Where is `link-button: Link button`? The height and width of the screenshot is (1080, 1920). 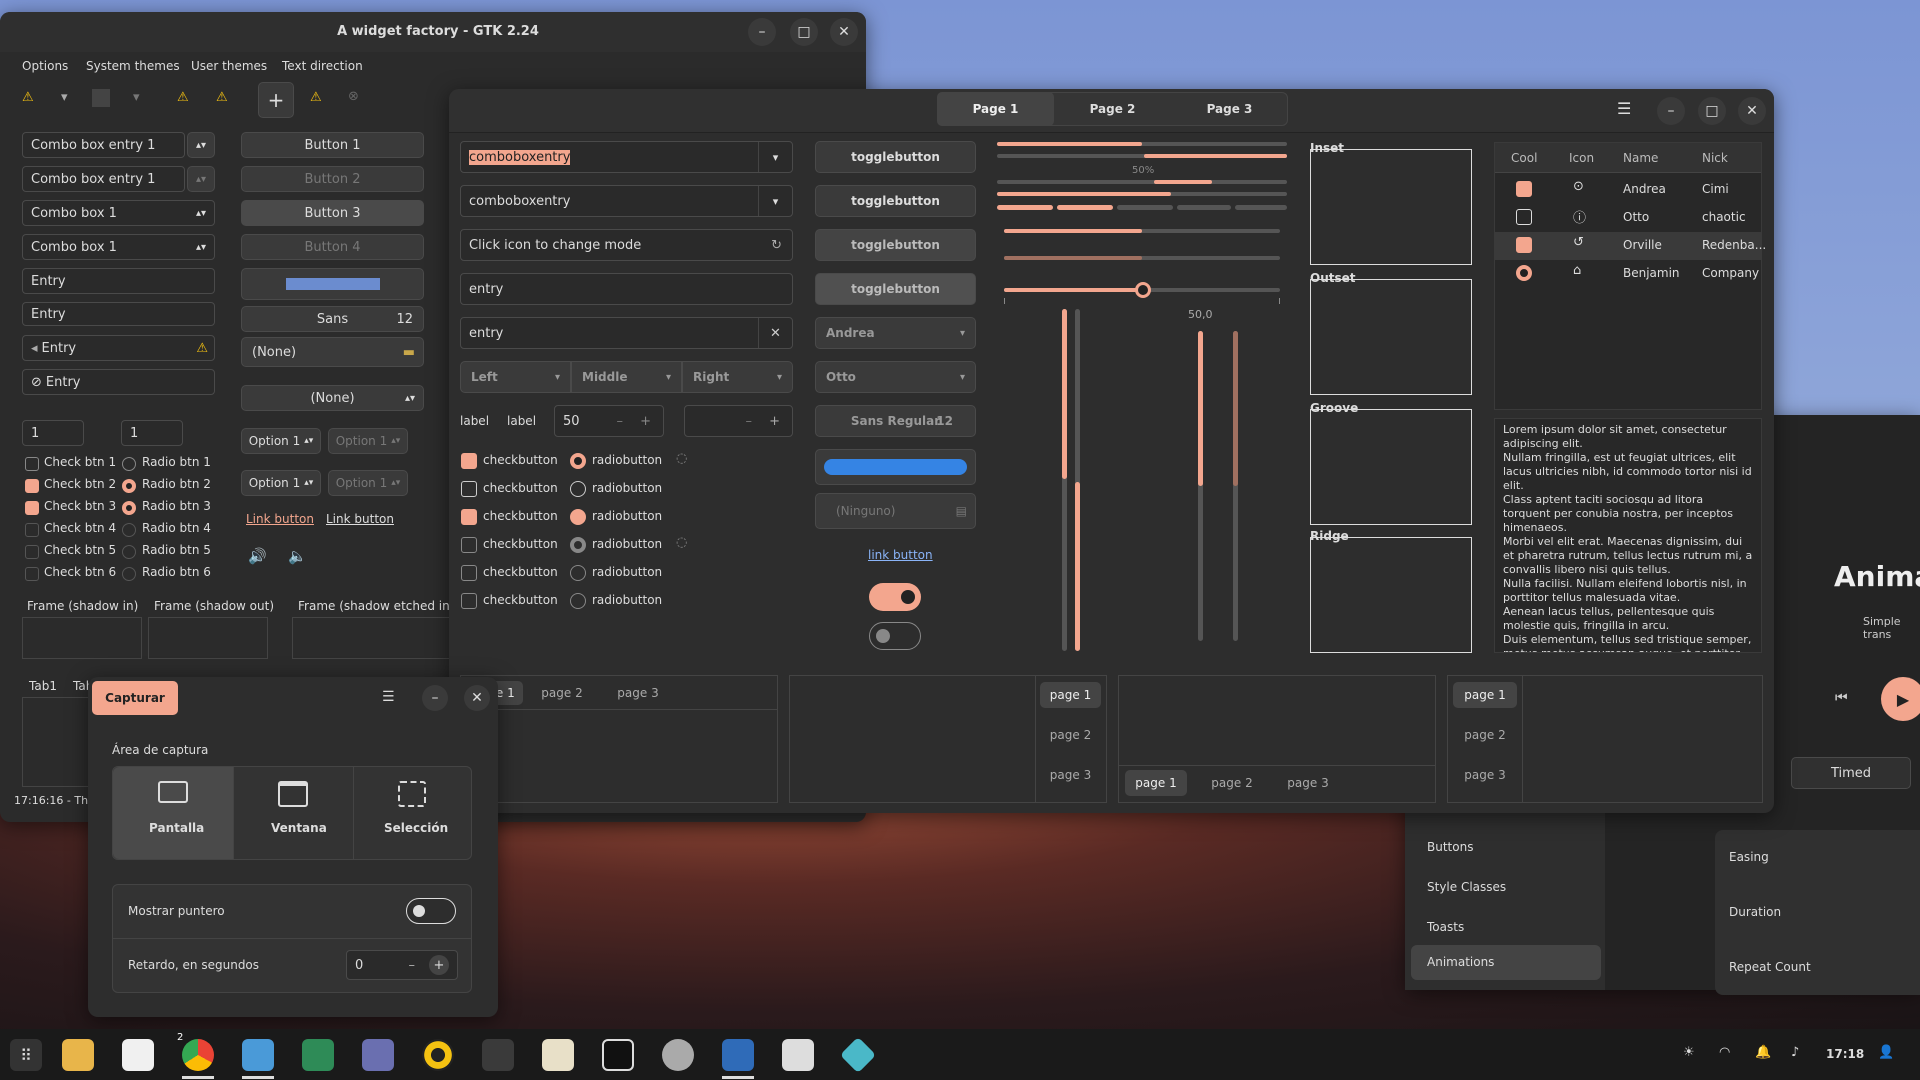
link-button: Link button is located at coordinates (280, 519).